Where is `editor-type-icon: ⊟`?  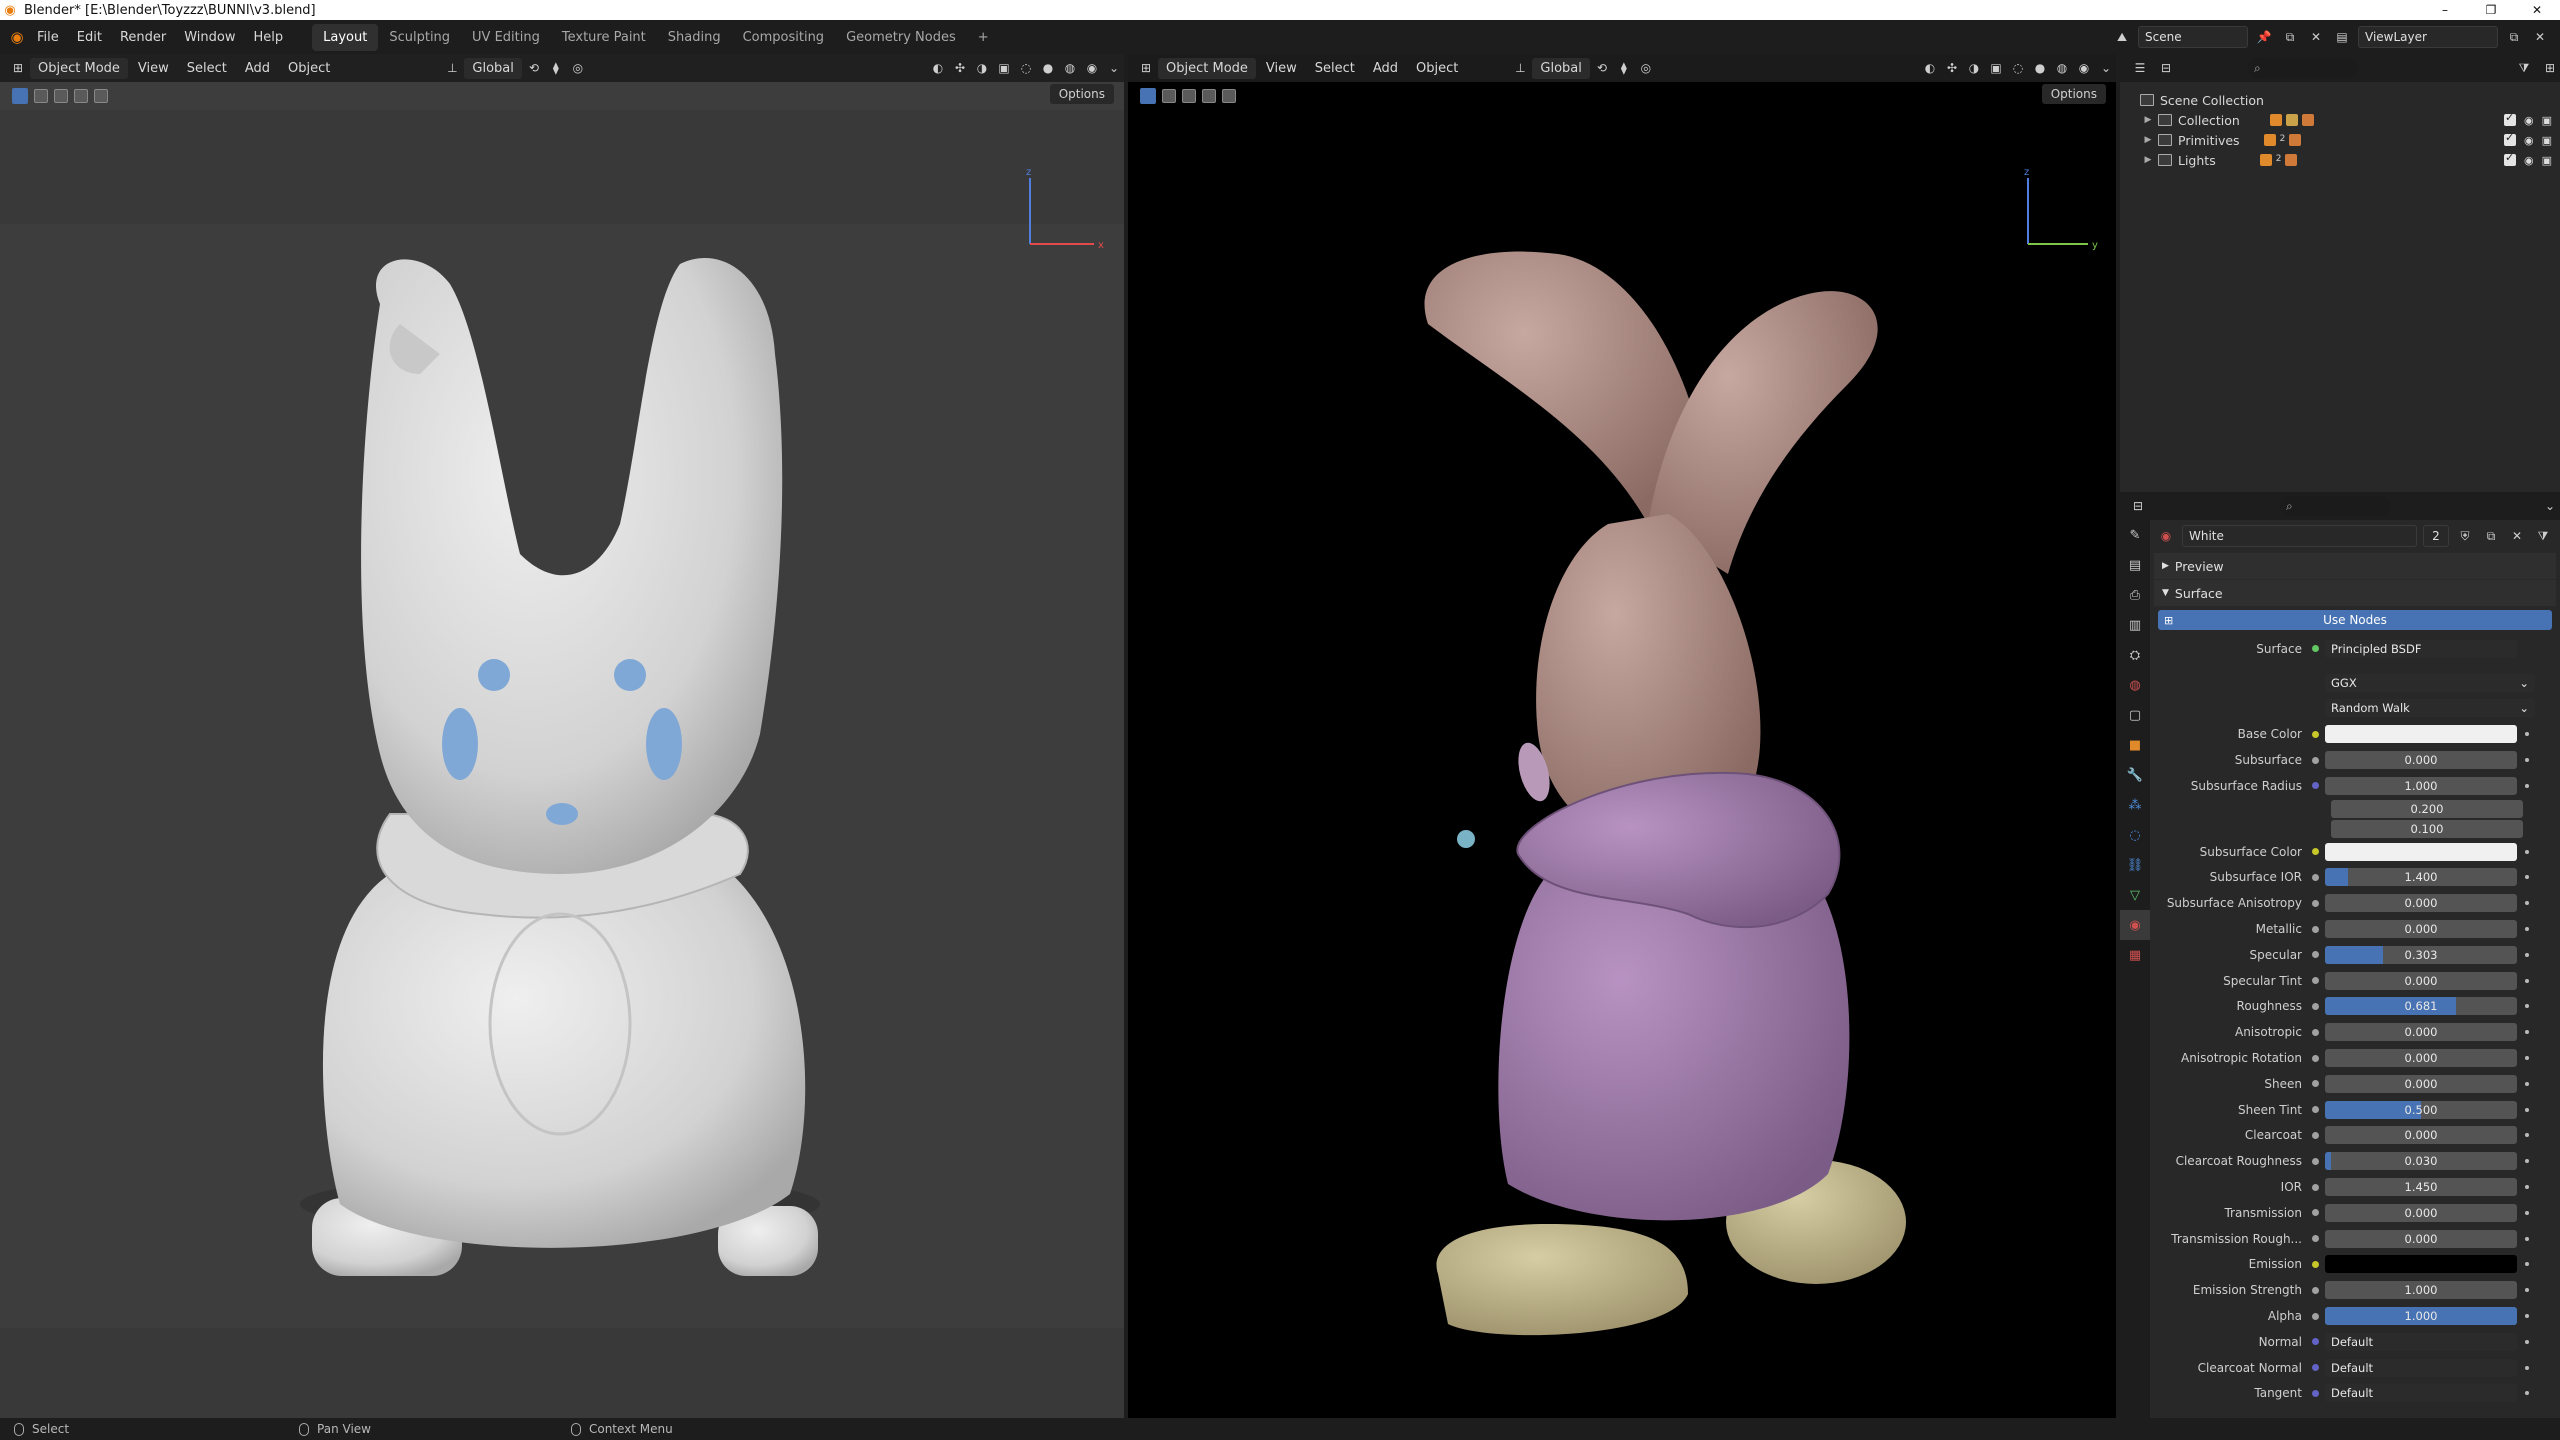 editor-type-icon: ⊟ is located at coordinates (2138, 506).